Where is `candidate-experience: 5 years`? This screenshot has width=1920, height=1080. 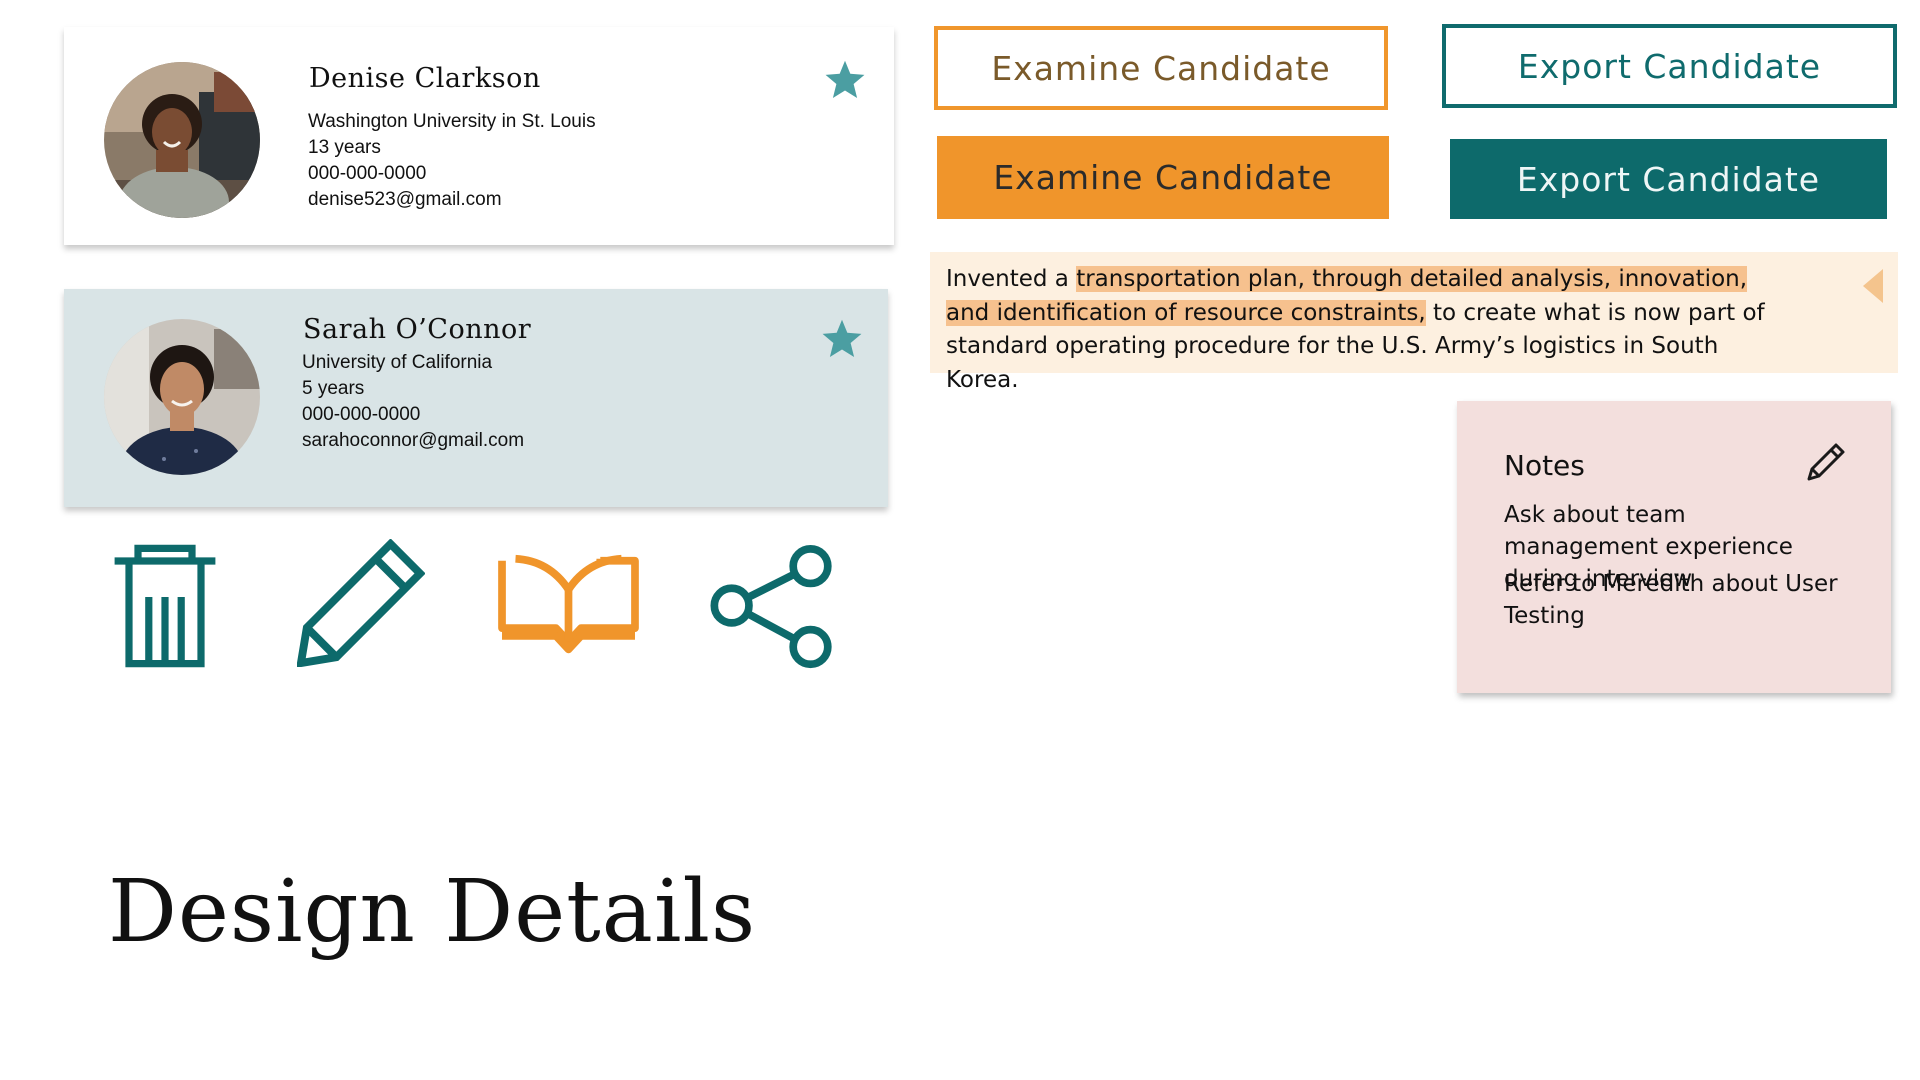
candidate-experience: 5 years is located at coordinates (333, 388).